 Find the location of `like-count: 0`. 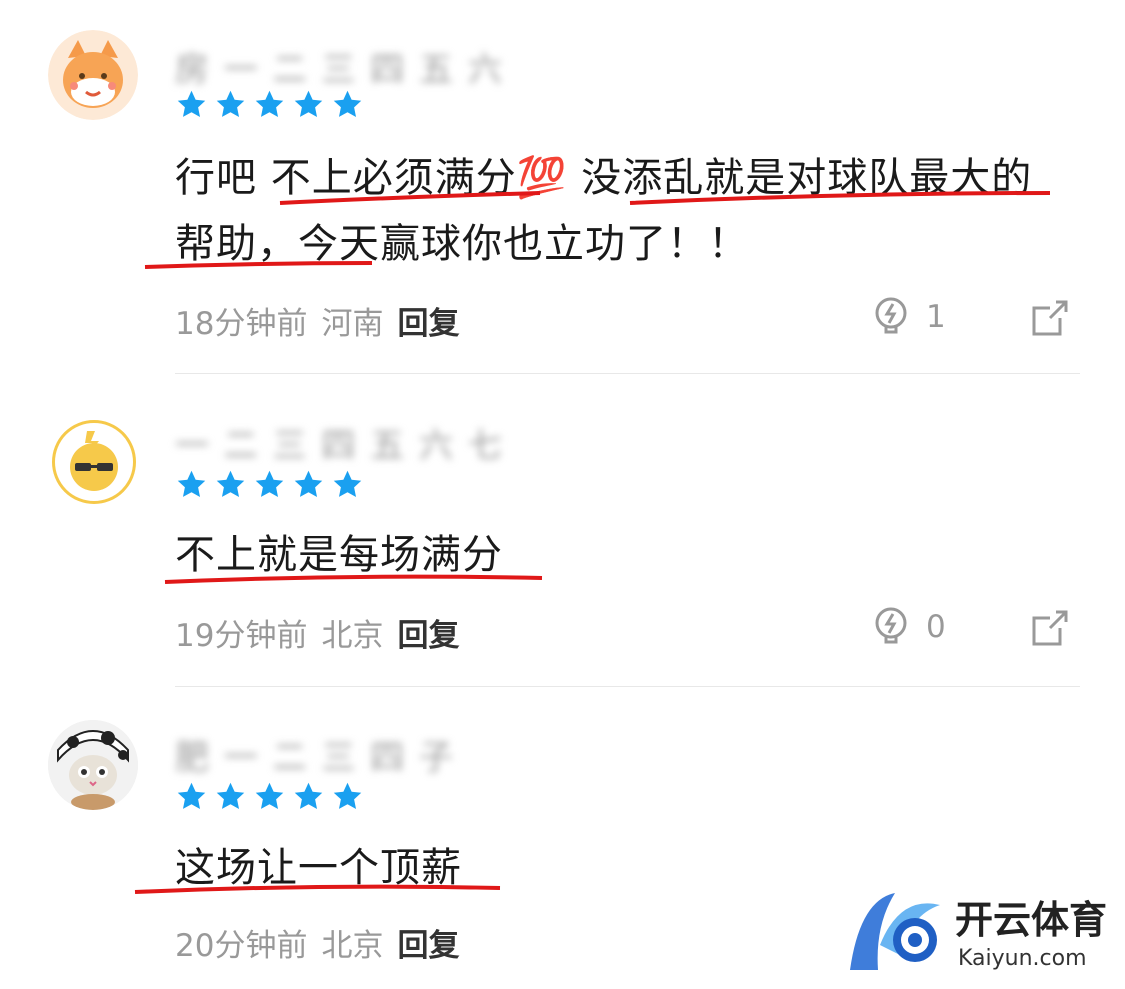

like-count: 0 is located at coordinates (936, 627).